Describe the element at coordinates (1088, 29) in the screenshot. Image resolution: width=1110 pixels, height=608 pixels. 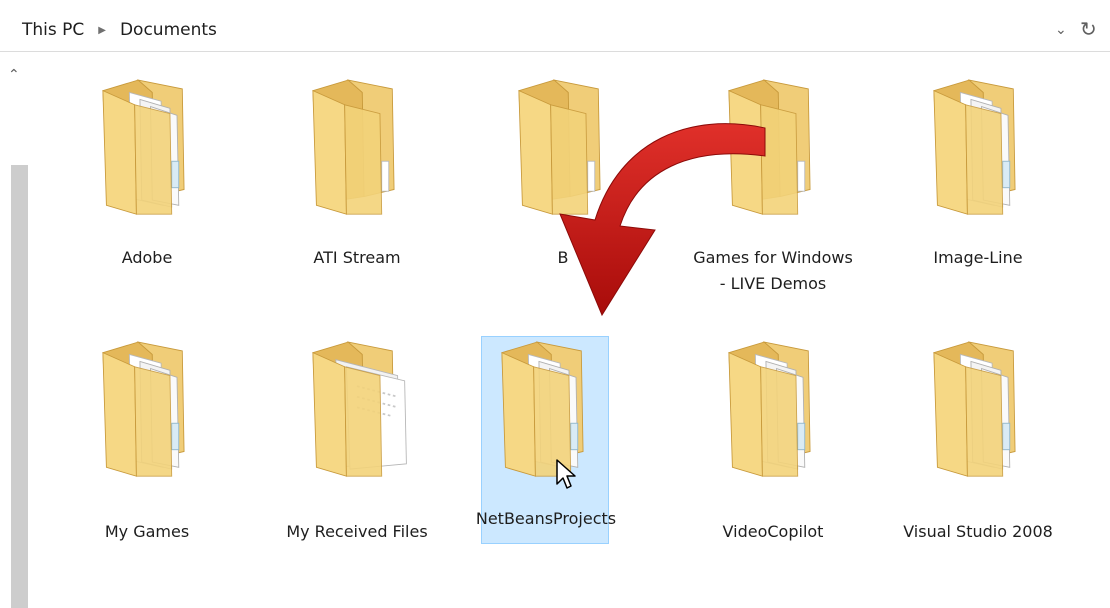
I see `refresh-icon: ↻` at that location.